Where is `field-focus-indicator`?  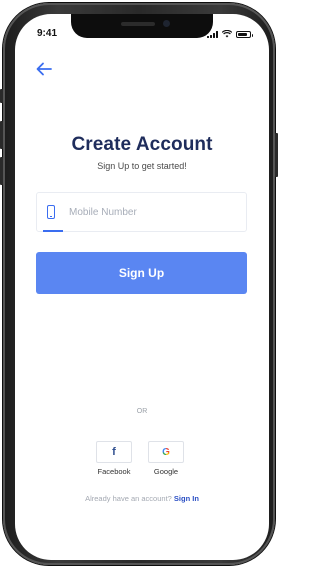
field-focus-indicator is located at coordinates (53, 231).